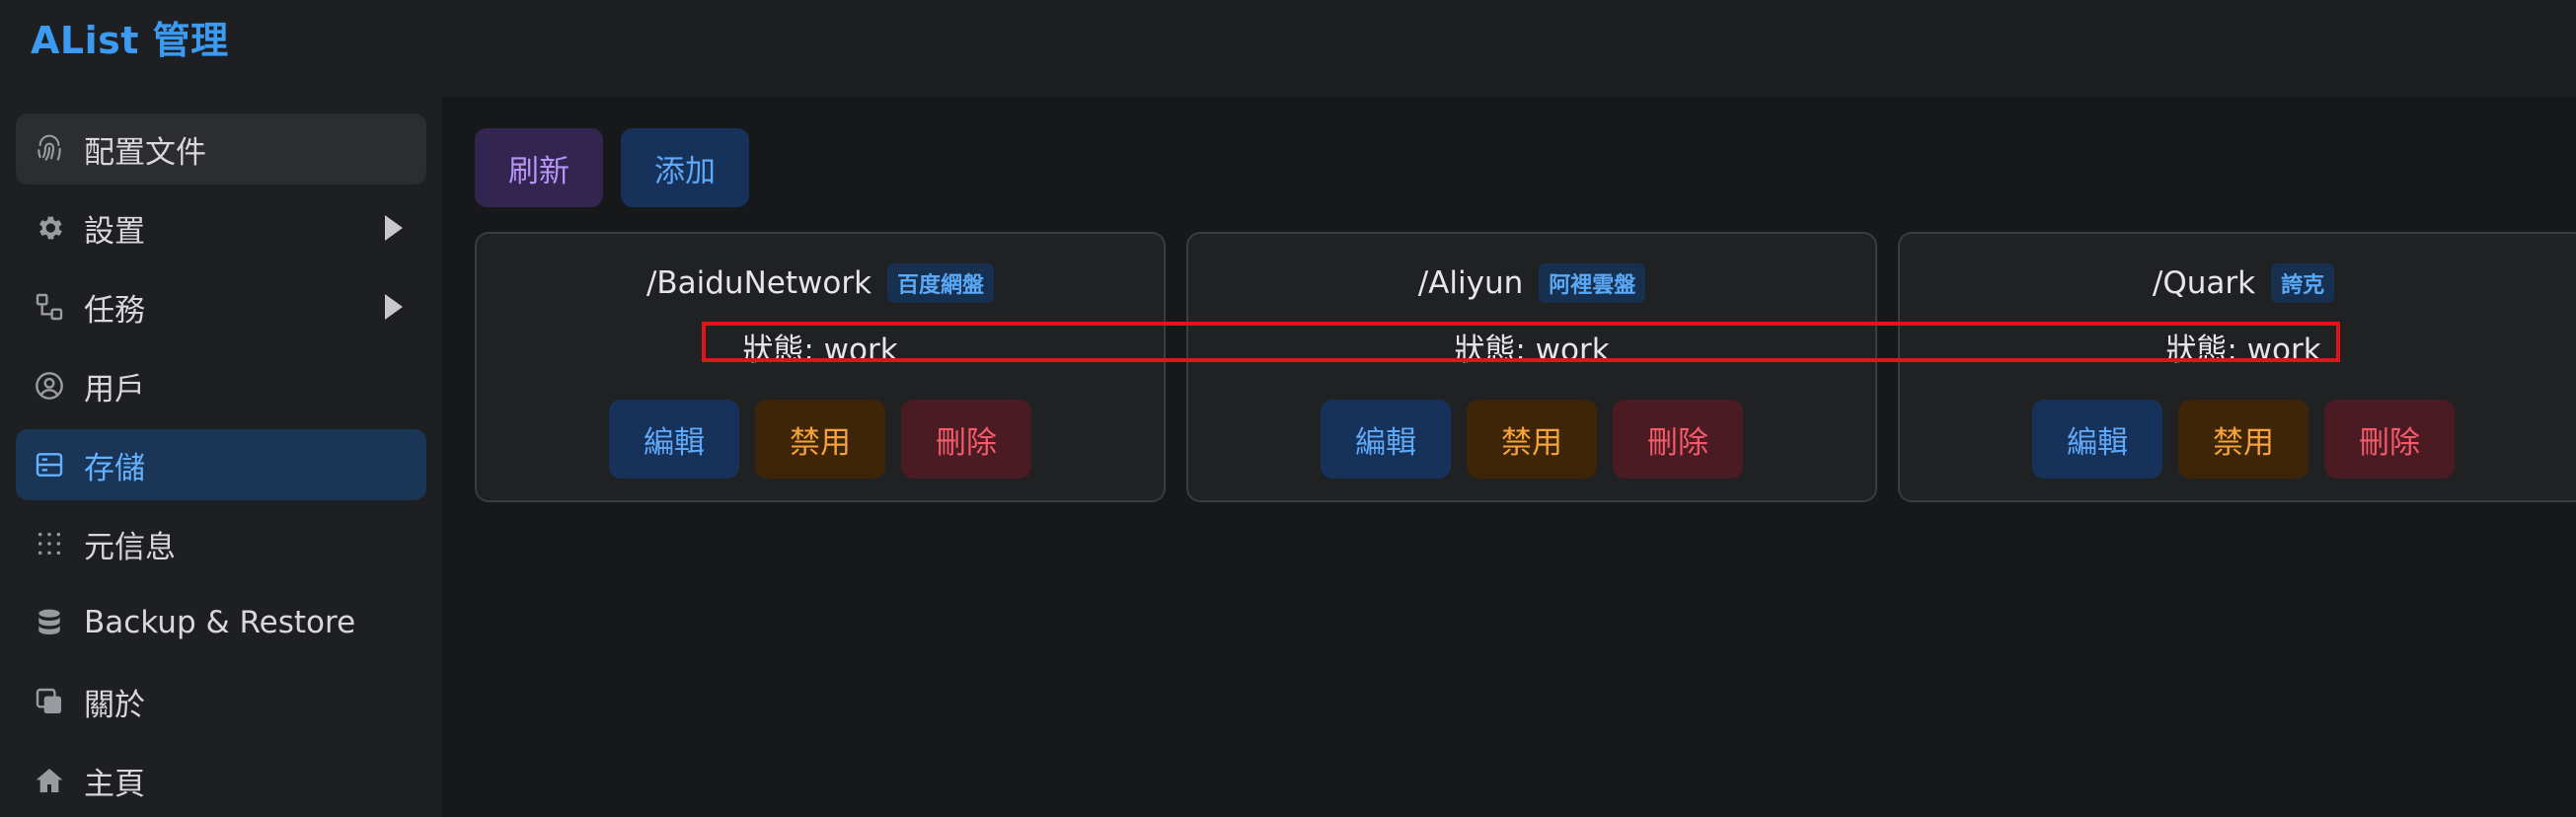 This screenshot has height=817, width=2576. I want to click on storage-icon, so click(49, 465).